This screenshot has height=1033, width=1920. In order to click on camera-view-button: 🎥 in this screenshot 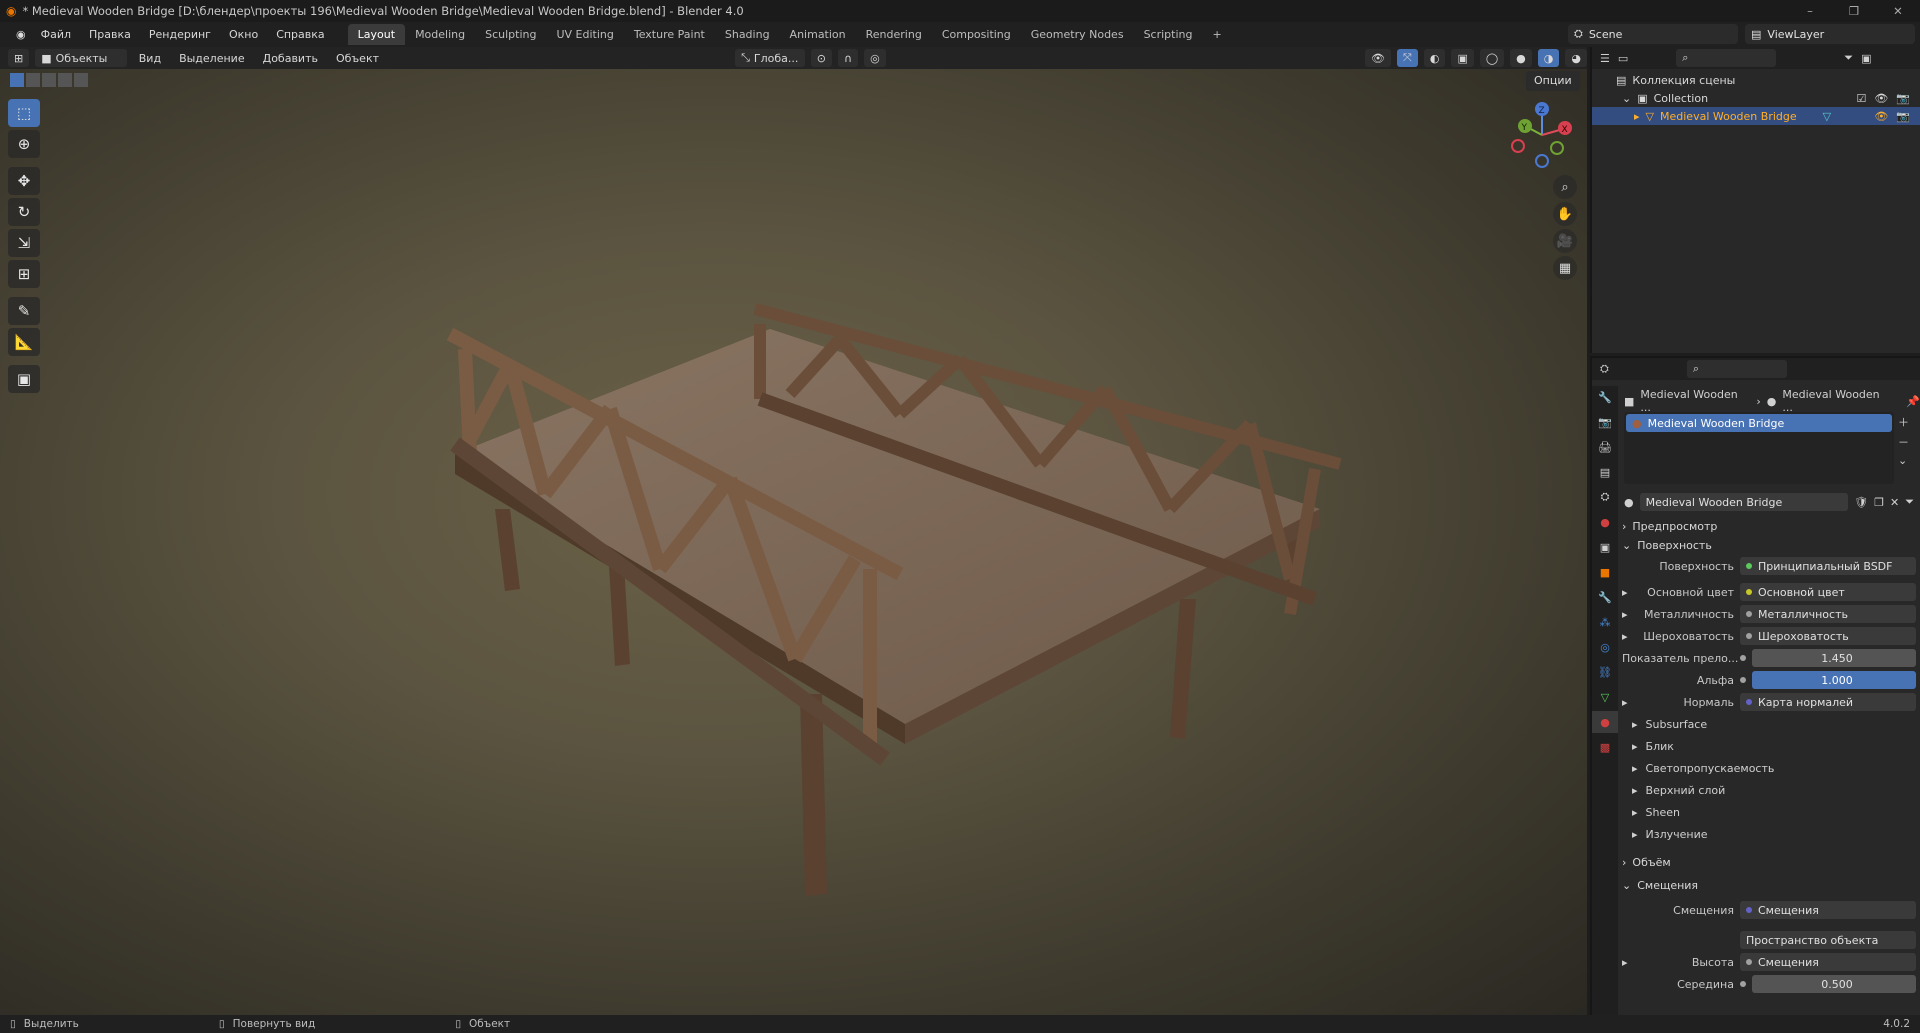, I will do `click(1565, 241)`.